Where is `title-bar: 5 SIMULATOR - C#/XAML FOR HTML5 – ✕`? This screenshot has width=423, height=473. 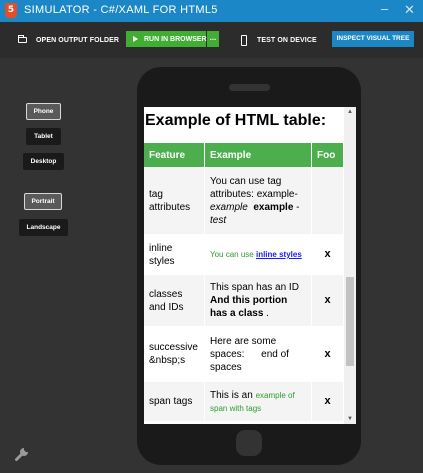 title-bar: 5 SIMULATOR - C#/XAML FOR HTML5 – ✕ is located at coordinates (211, 11).